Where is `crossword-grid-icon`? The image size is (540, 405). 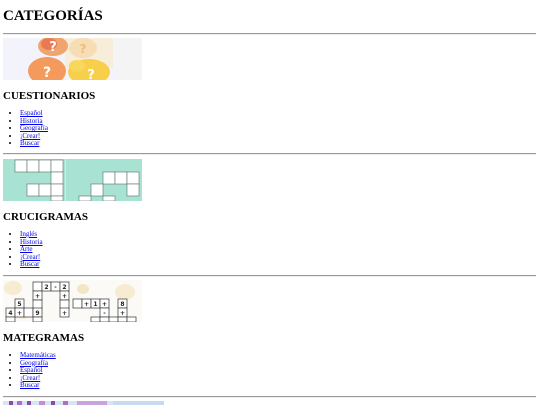
crossword-grid-icon is located at coordinates (72, 180).